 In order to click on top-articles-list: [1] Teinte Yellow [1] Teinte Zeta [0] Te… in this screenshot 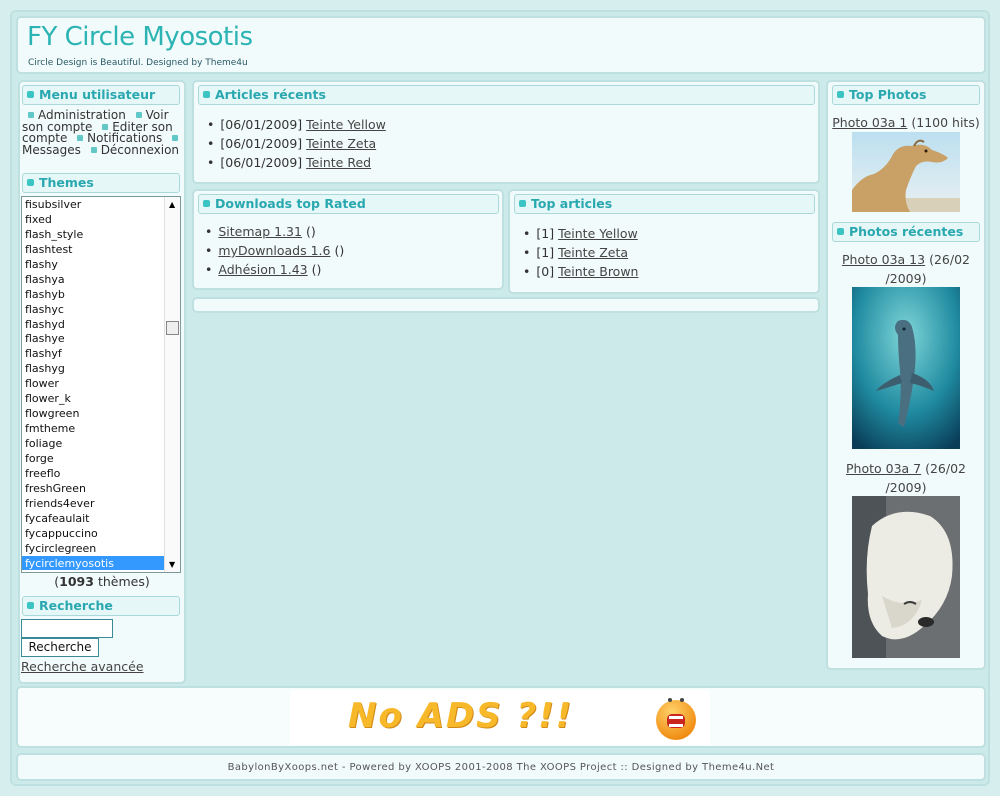, I will do `click(580, 252)`.